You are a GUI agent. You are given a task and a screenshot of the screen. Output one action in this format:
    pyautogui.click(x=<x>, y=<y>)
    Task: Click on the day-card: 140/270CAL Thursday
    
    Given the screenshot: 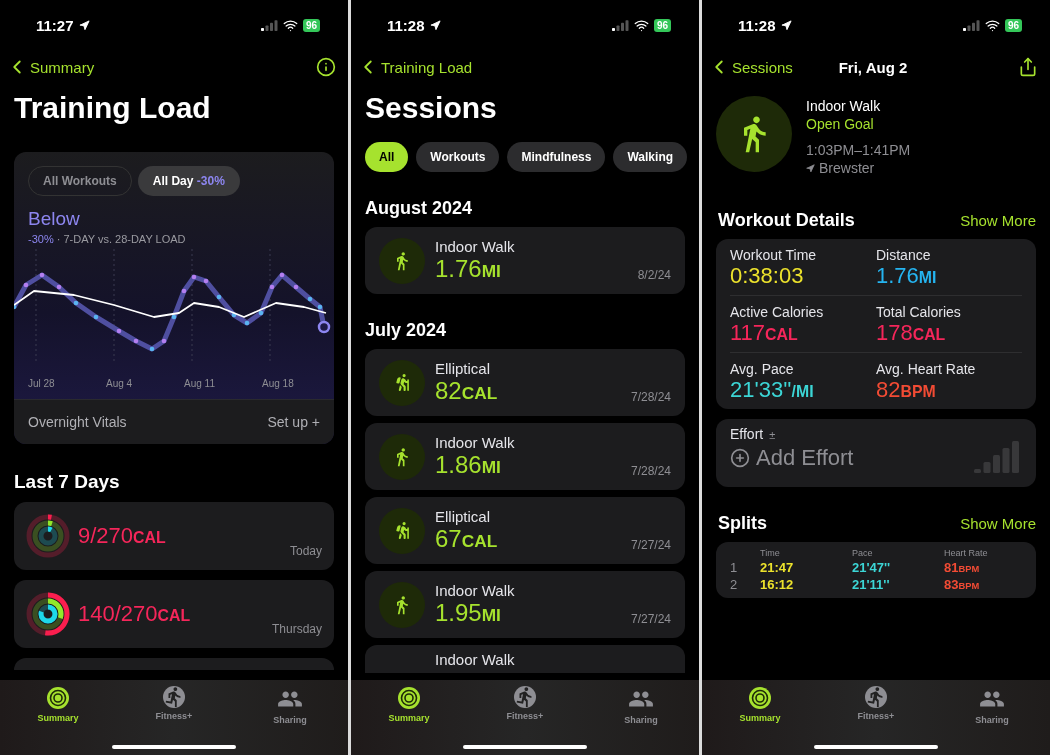 What is the action you would take?
    pyautogui.click(x=174, y=614)
    